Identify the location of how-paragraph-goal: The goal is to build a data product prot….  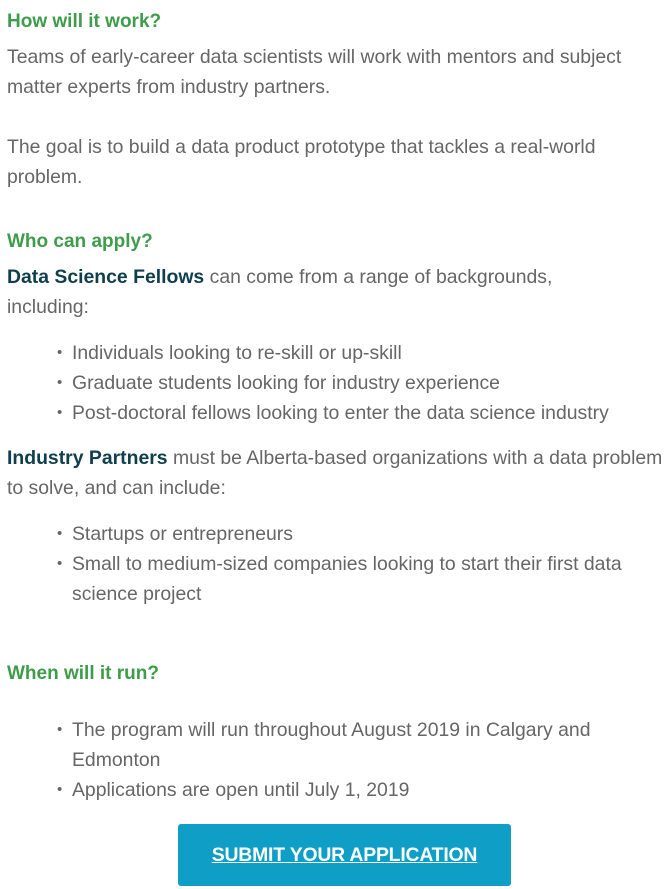
(301, 162).